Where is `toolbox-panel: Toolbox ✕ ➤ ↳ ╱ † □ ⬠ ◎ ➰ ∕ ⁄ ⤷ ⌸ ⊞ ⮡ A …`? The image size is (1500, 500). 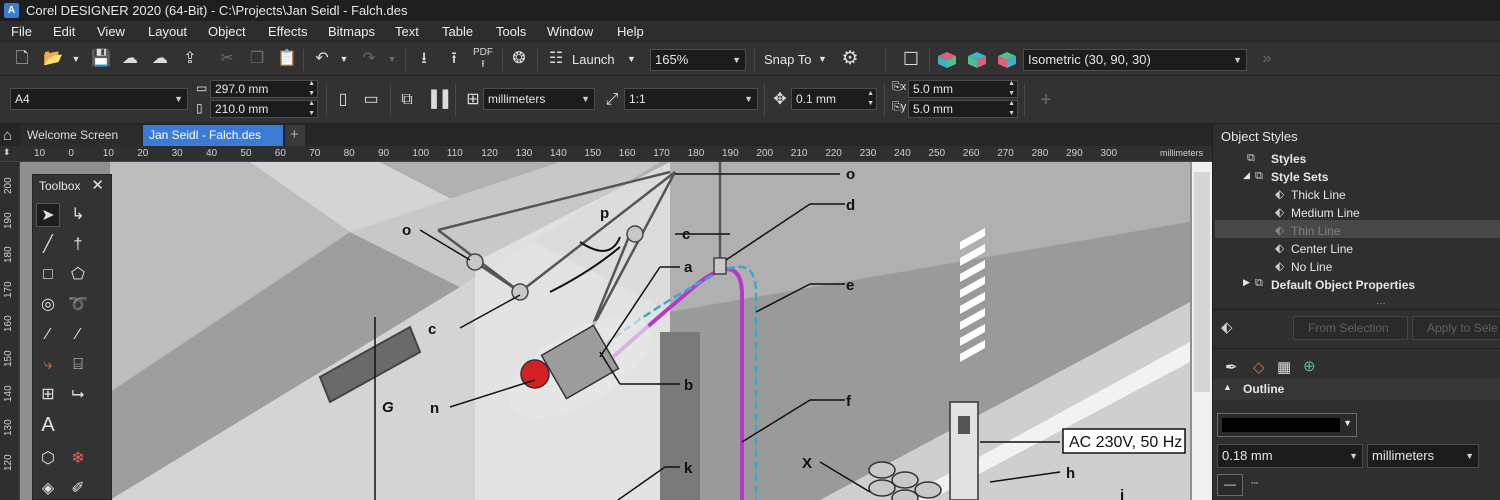
toolbox-panel: Toolbox ✕ ➤ ↳ ╱ † □ ⬠ ◎ ➰ ∕ ⁄ ⤷ ⌸ ⊞ ⮡ A … is located at coordinates (72, 337).